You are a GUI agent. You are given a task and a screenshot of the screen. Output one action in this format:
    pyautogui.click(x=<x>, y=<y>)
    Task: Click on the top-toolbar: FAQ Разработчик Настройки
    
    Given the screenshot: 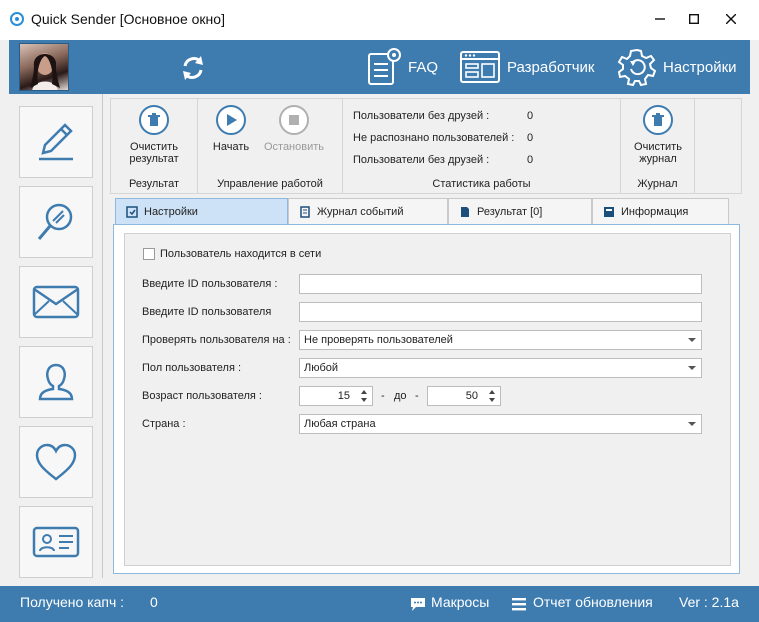 What is the action you would take?
    pyautogui.click(x=379, y=67)
    